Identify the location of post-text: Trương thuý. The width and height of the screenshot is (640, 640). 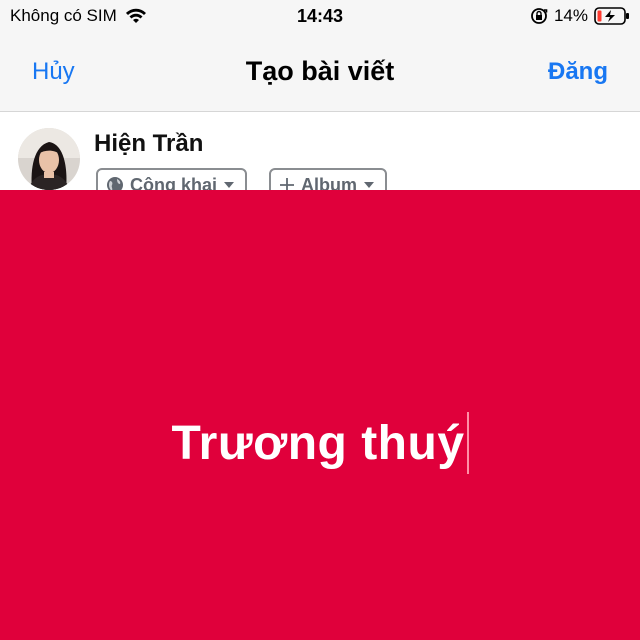
(317, 443).